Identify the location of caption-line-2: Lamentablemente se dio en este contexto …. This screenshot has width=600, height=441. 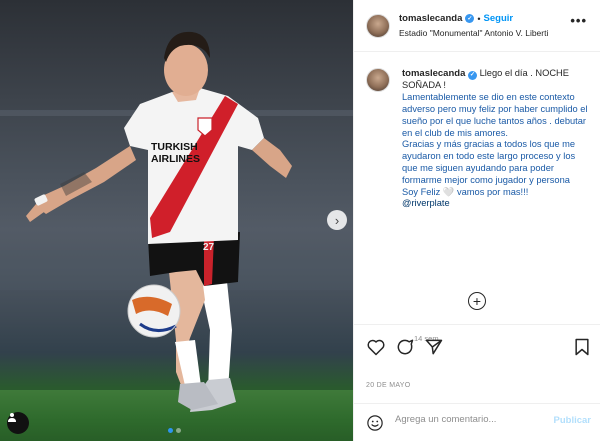
(495, 115).